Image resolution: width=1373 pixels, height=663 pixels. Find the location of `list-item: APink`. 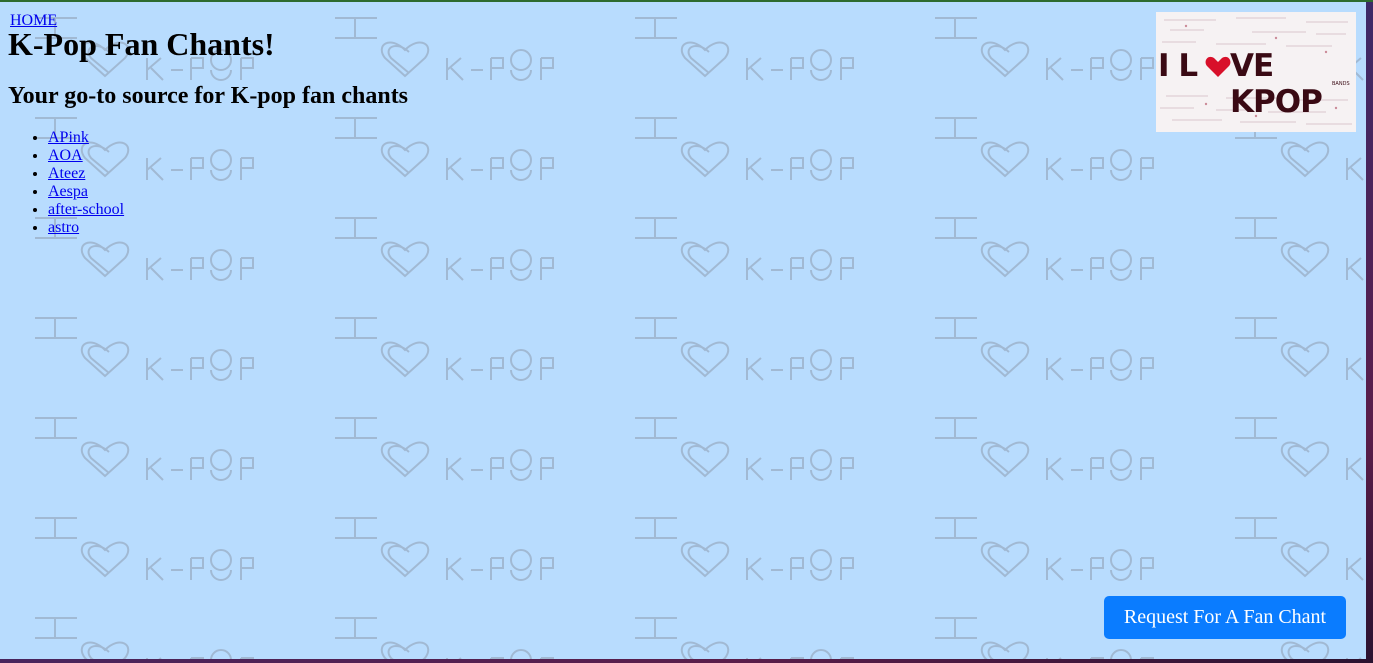

list-item: APink is located at coordinates (86, 138).